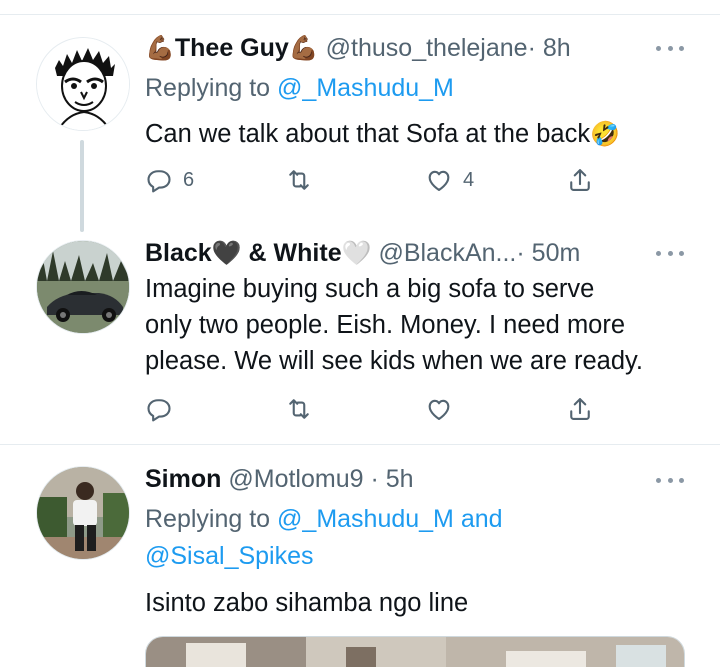 This screenshot has height=667, width=720. I want to click on like-count: 4, so click(469, 179).